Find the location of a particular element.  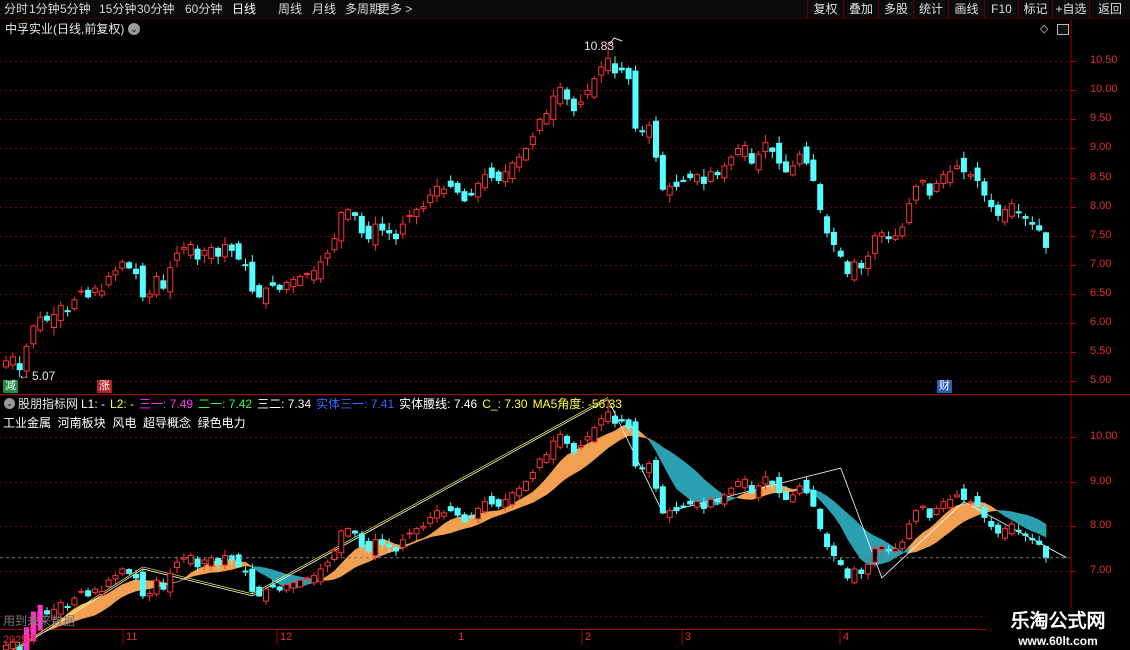

tab-period-8: 月线 is located at coordinates (324, 9).